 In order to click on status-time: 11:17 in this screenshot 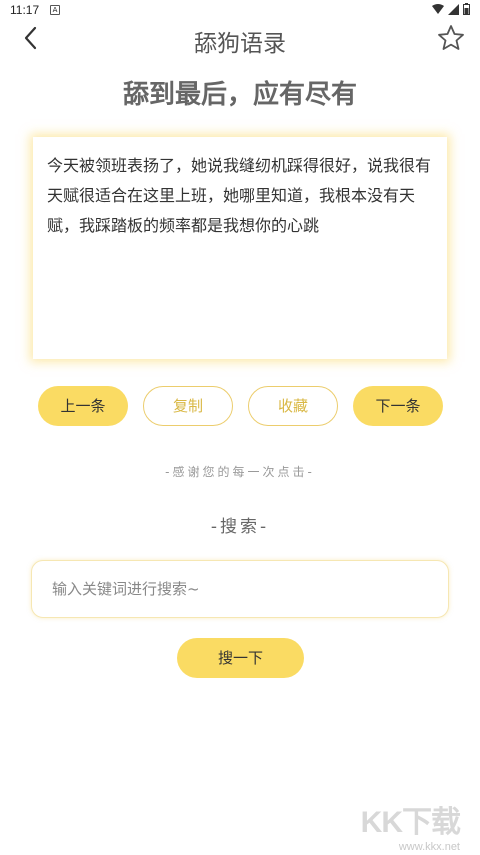, I will do `click(25, 10)`.